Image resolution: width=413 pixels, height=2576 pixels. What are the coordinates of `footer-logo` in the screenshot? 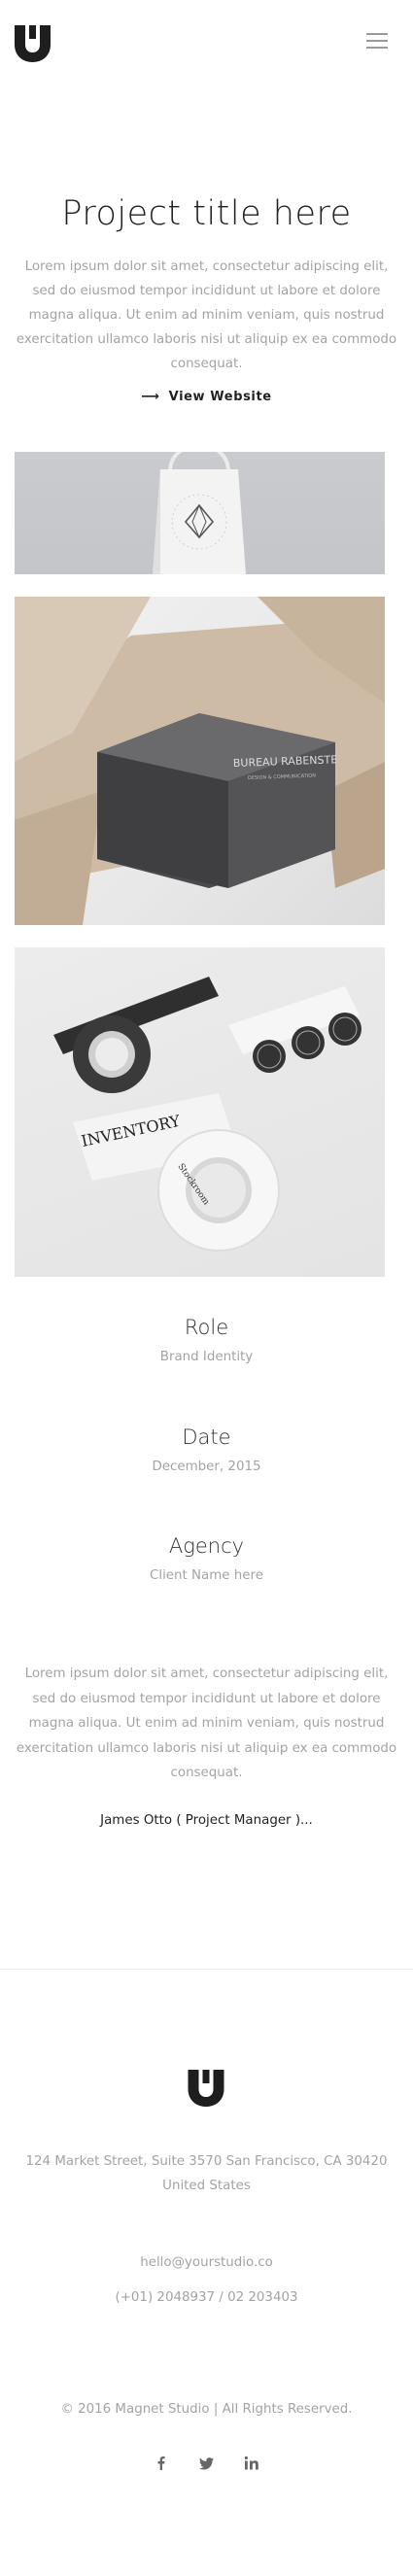 It's located at (206, 2088).